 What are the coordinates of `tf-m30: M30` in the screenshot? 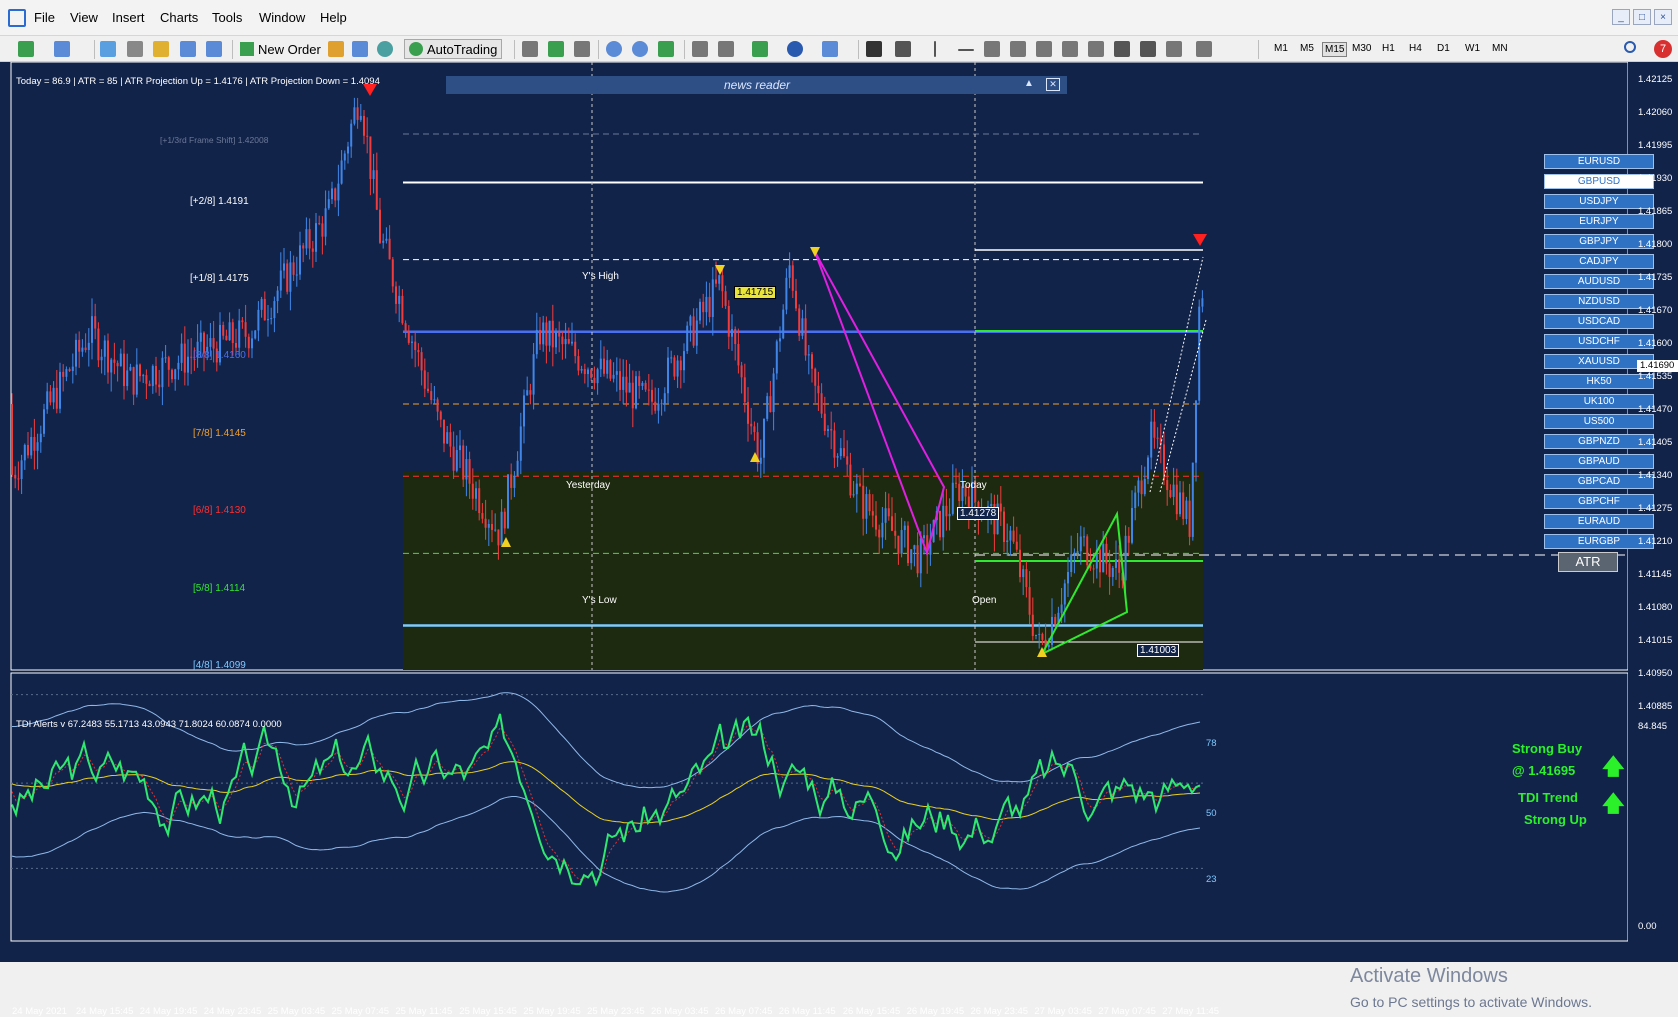 It's located at (1361, 48).